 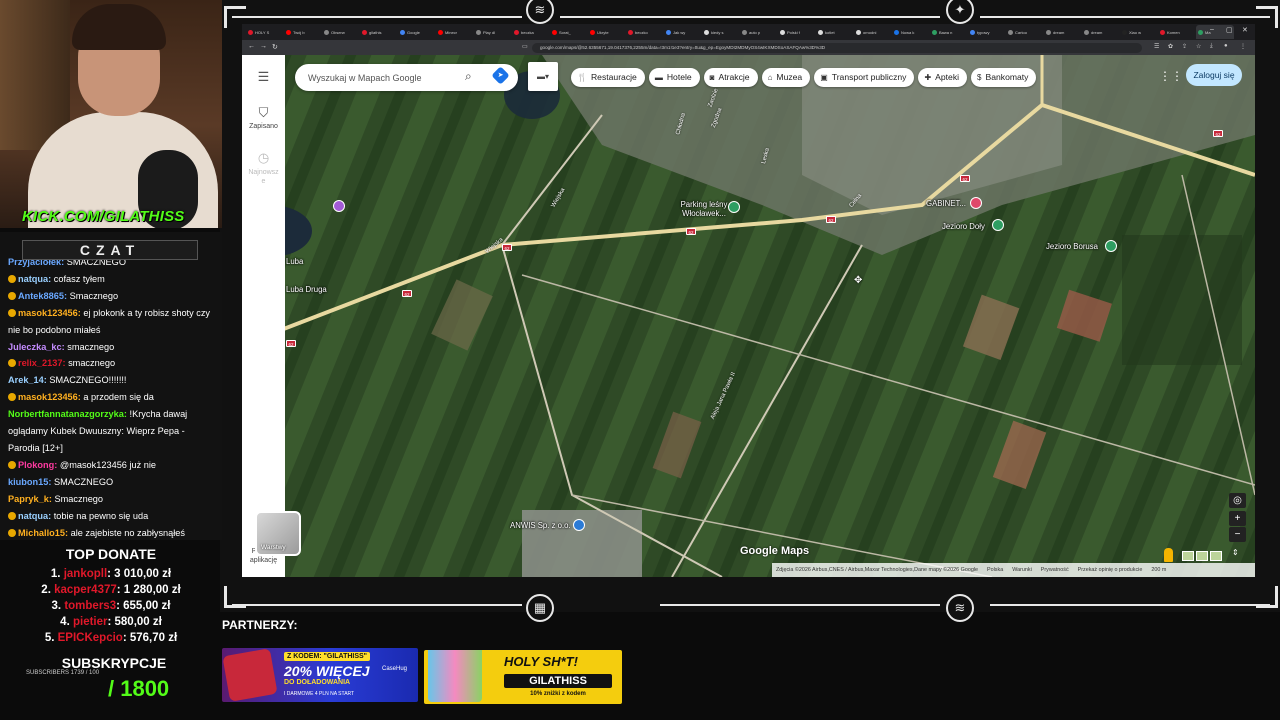 I want to click on attribution-link: Przekaż opinię o produkcie, so click(x=1110, y=570).